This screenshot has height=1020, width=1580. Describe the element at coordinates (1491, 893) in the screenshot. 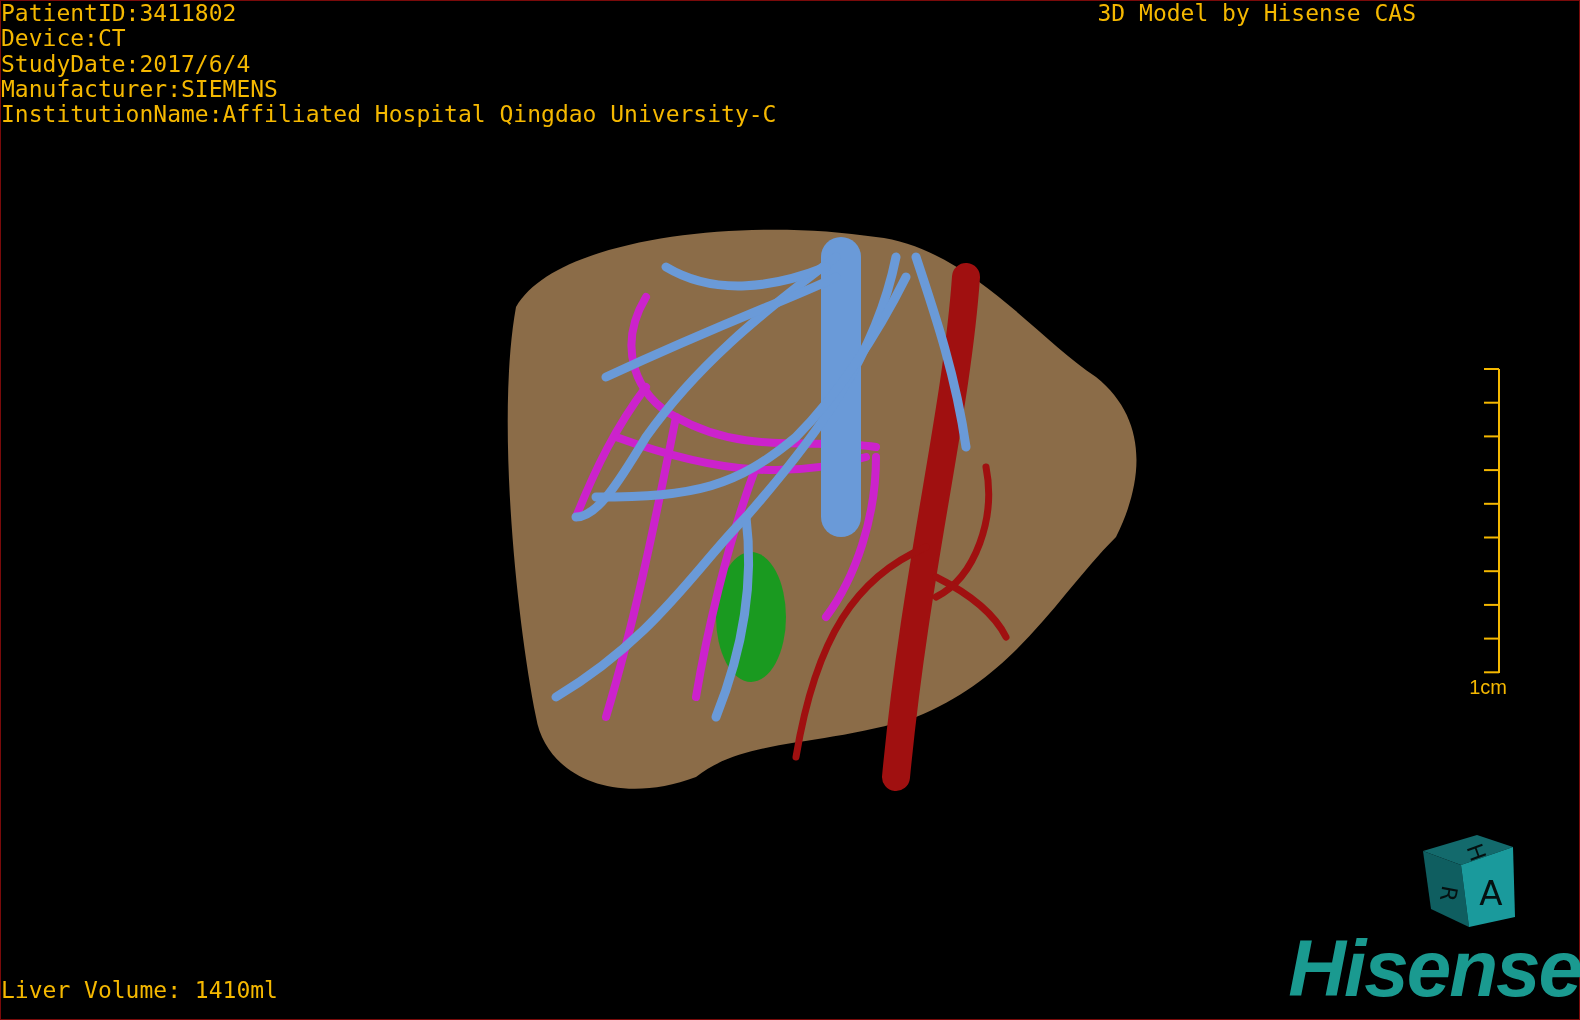

I see `cube-face-label: A` at that location.